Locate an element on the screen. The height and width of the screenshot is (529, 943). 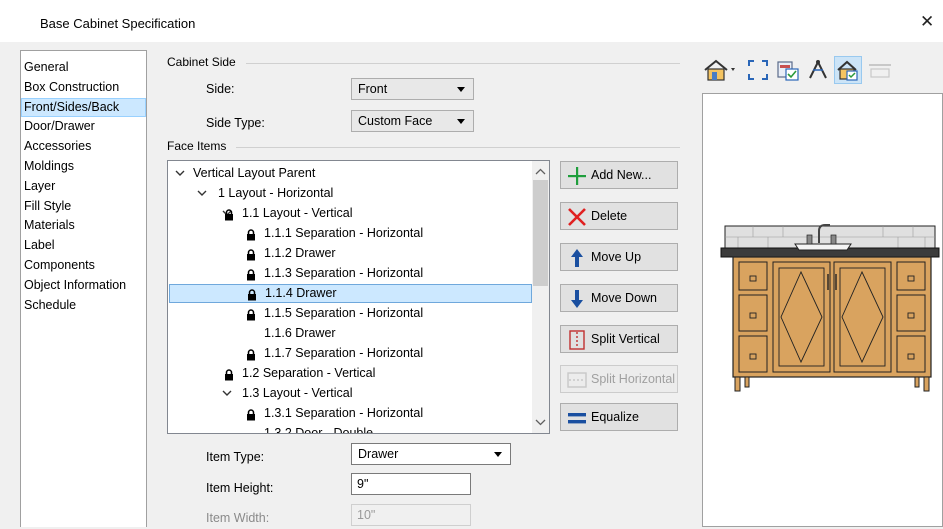
delete-button: Delete is located at coordinates (619, 216).